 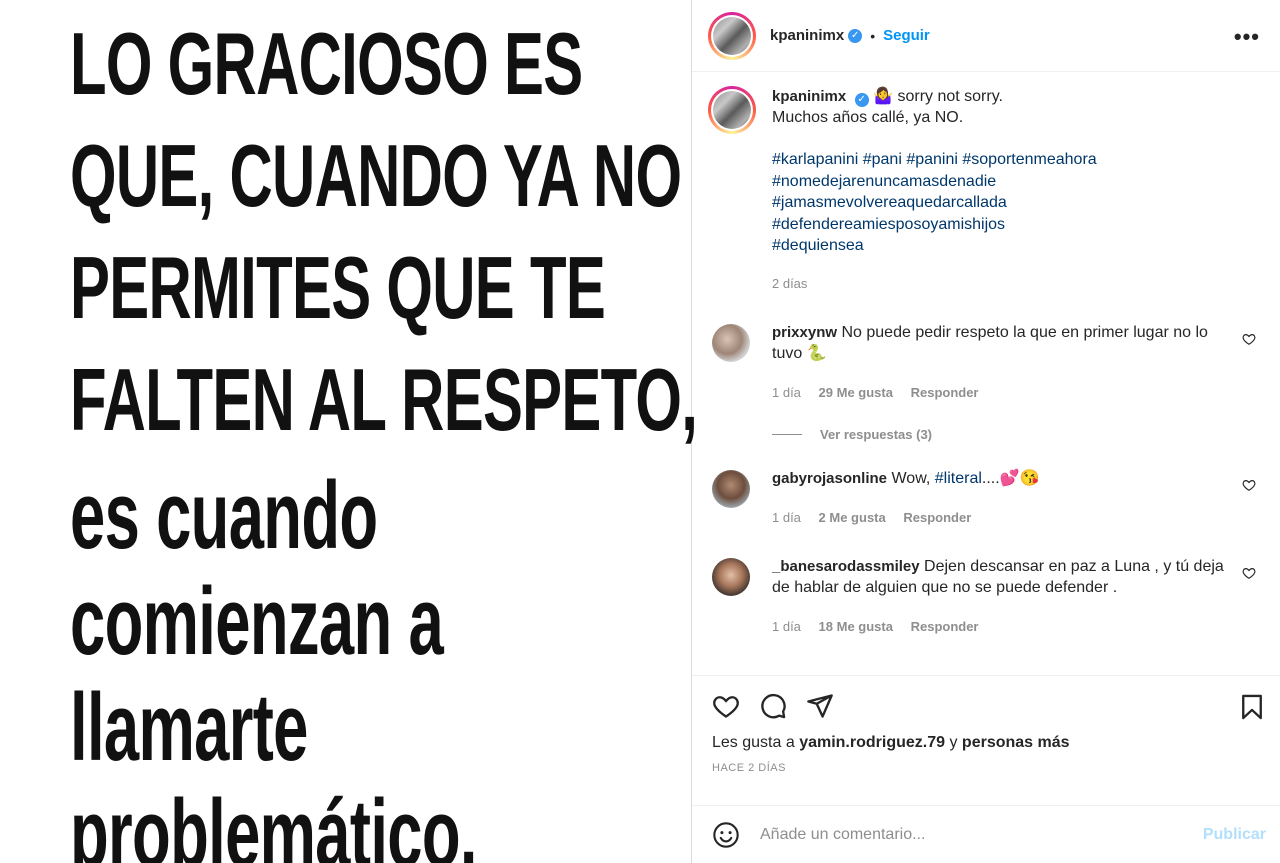 What do you see at coordinates (1016, 742) in the screenshot?
I see `likes-more-link: personas más` at bounding box center [1016, 742].